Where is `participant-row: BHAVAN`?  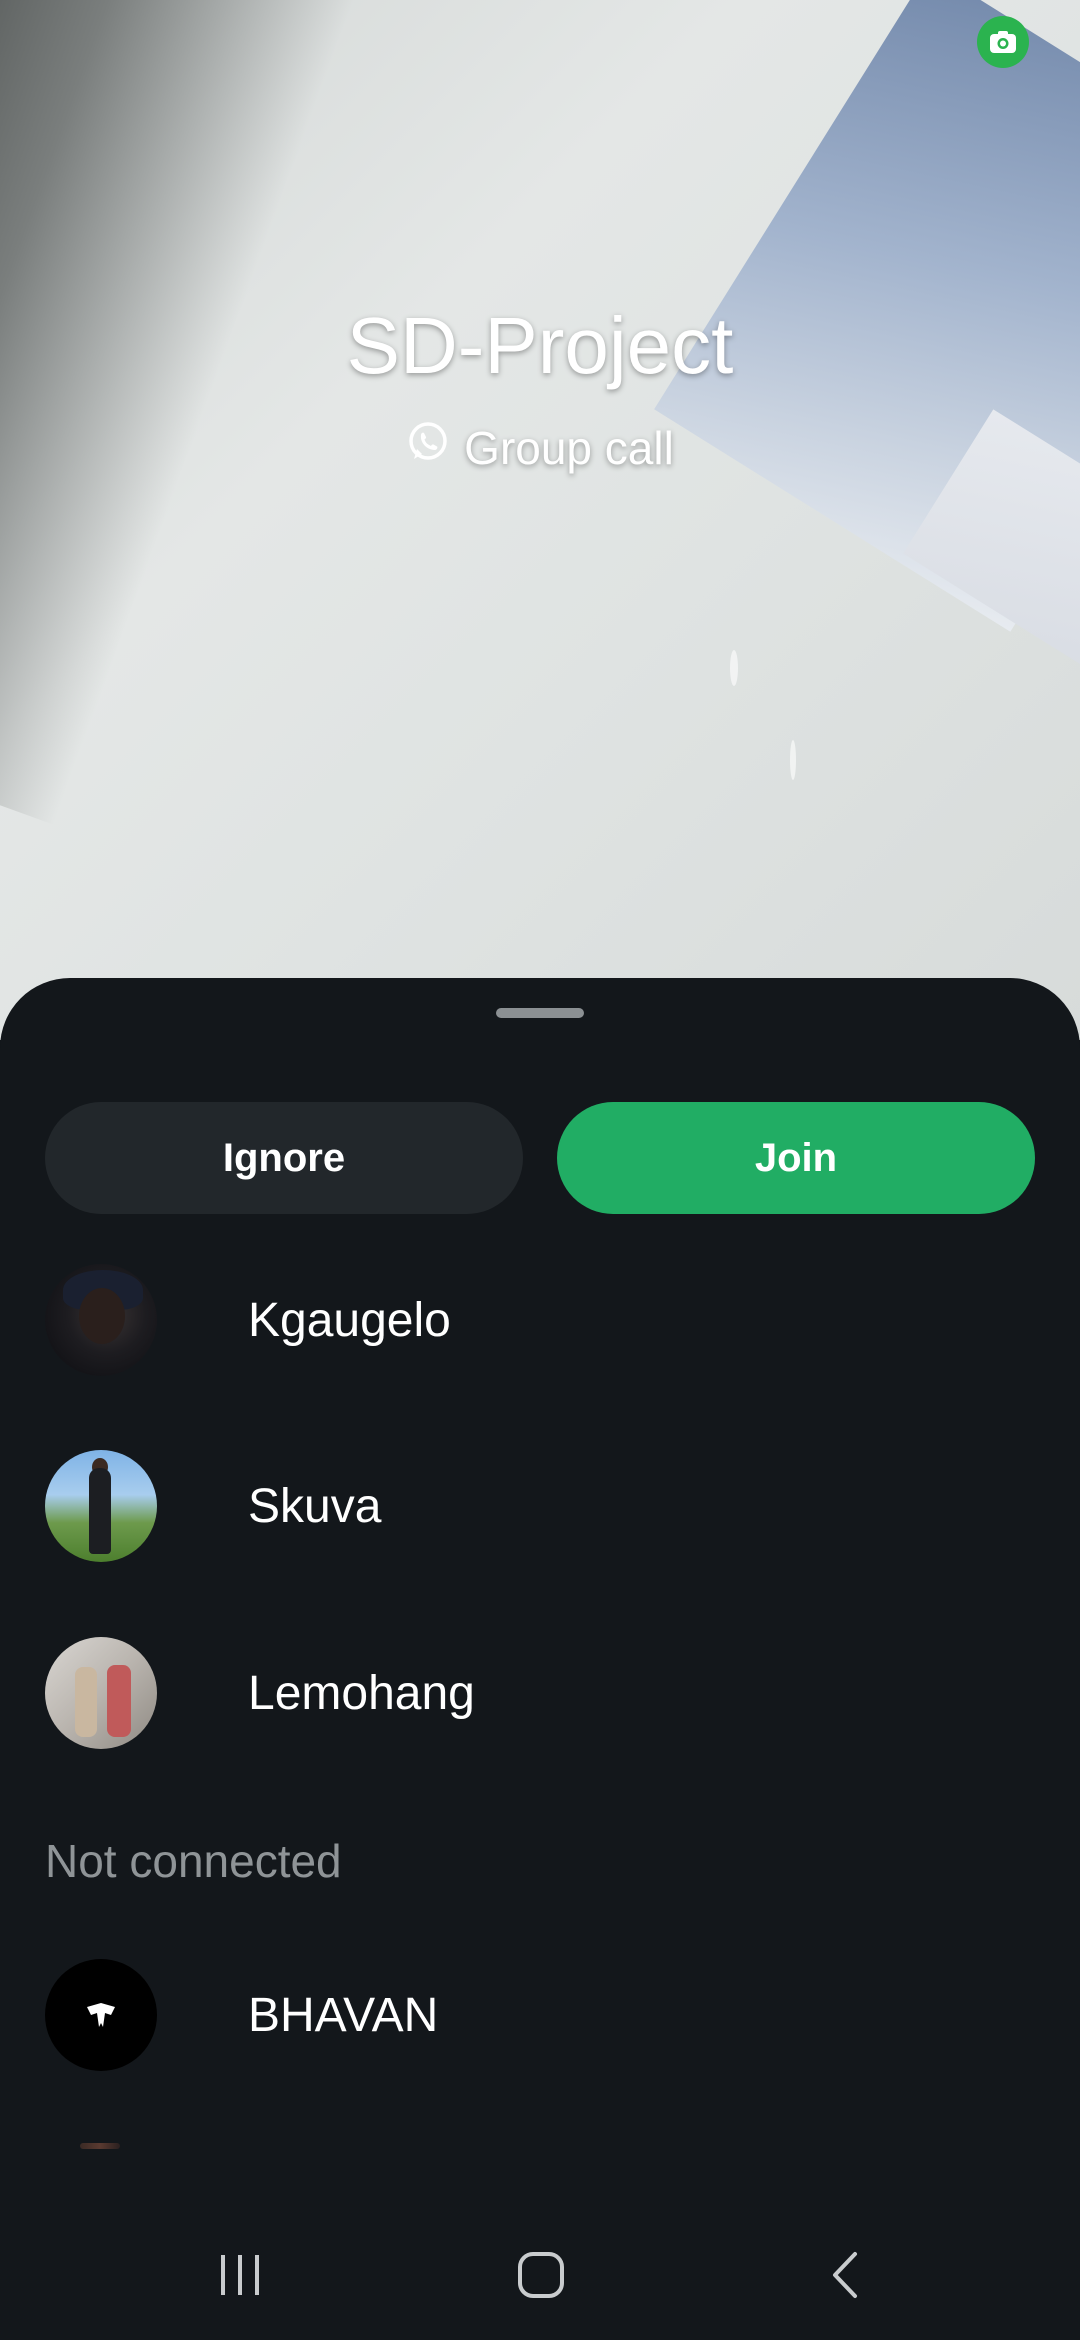 participant-row: BHAVAN is located at coordinates (540, 2015).